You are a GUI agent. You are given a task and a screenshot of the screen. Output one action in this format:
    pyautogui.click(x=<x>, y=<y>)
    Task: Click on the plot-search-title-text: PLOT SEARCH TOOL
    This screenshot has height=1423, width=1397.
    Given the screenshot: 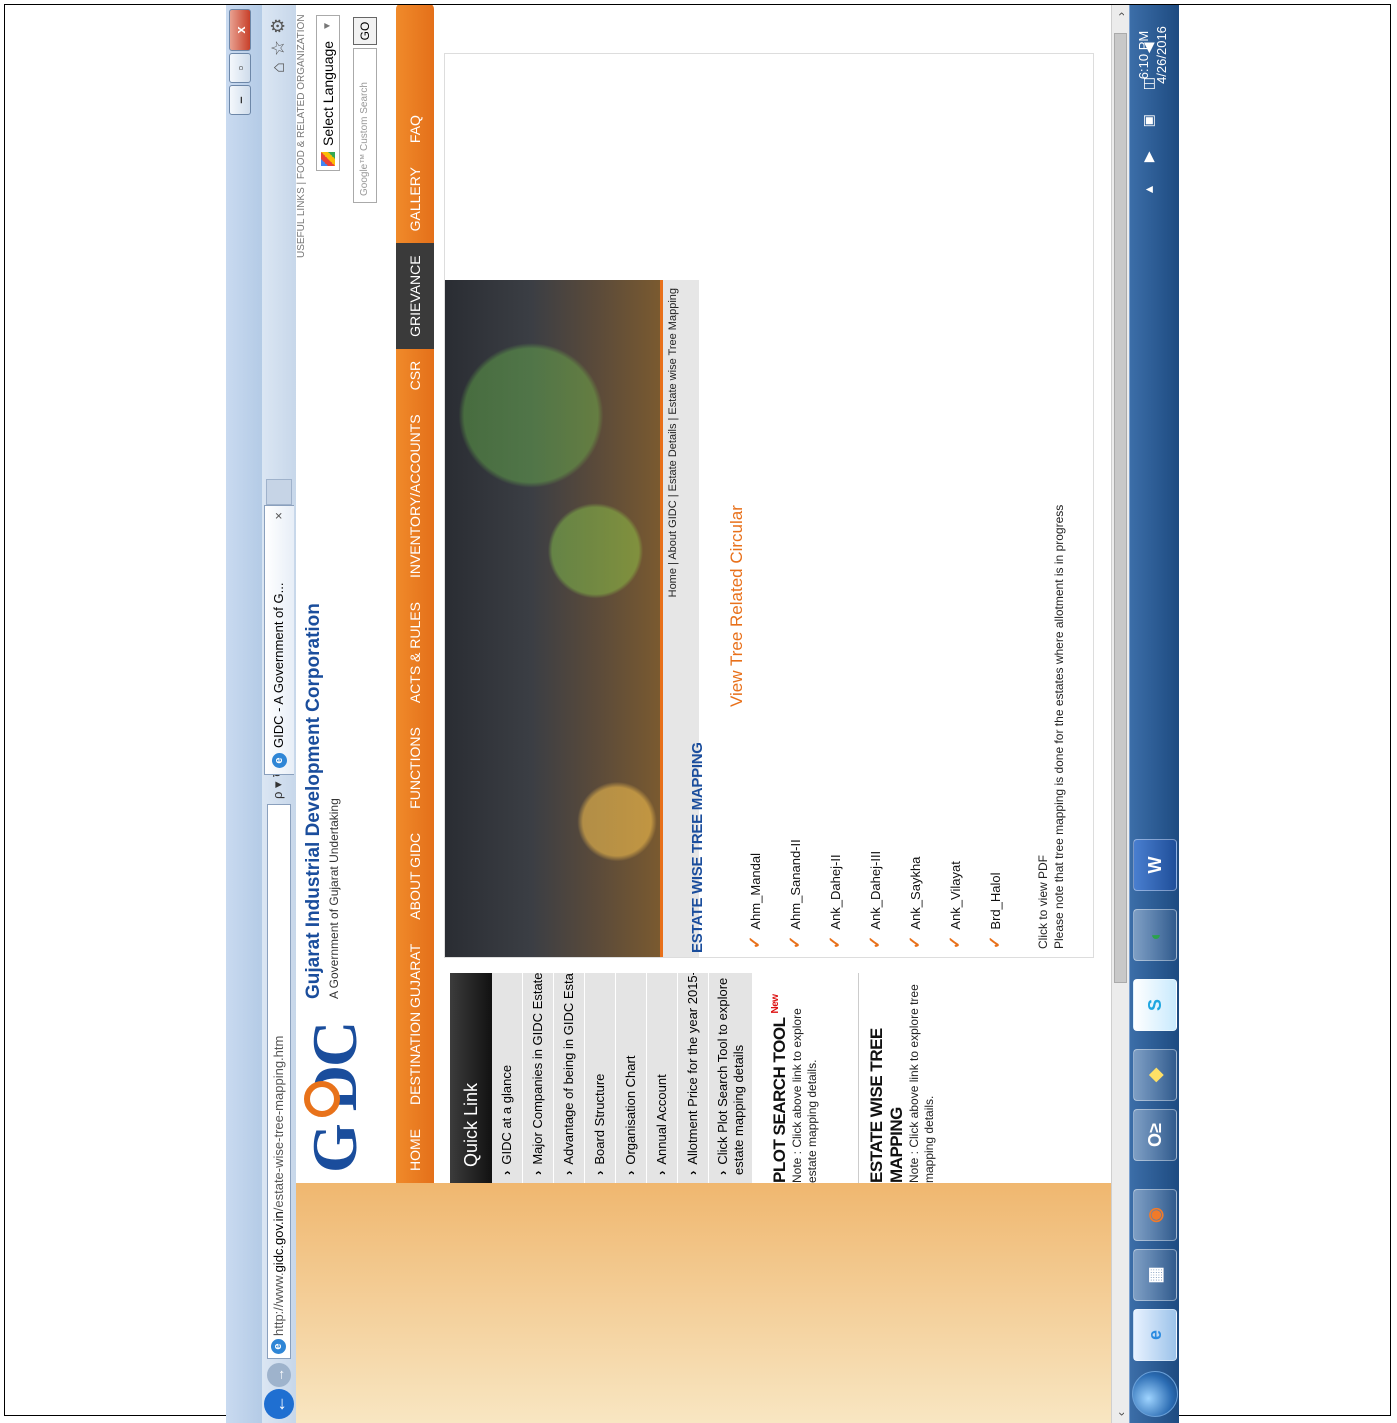 What is the action you would take?
    pyautogui.click(x=779, y=1100)
    